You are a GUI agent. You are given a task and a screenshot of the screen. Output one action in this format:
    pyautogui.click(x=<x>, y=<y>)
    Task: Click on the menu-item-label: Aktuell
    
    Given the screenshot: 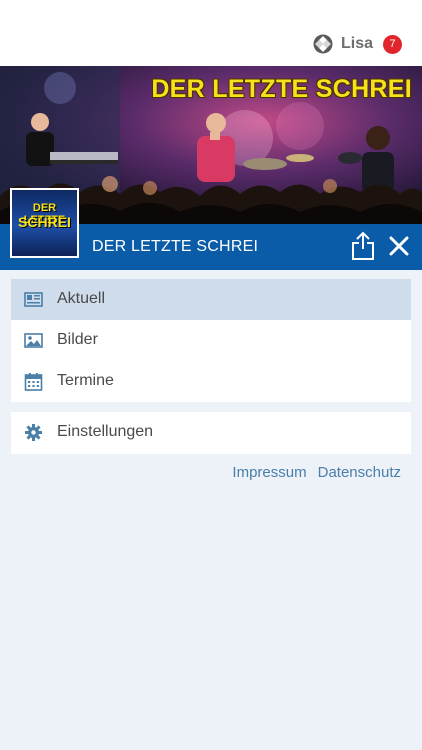 What is the action you would take?
    pyautogui.click(x=81, y=298)
    